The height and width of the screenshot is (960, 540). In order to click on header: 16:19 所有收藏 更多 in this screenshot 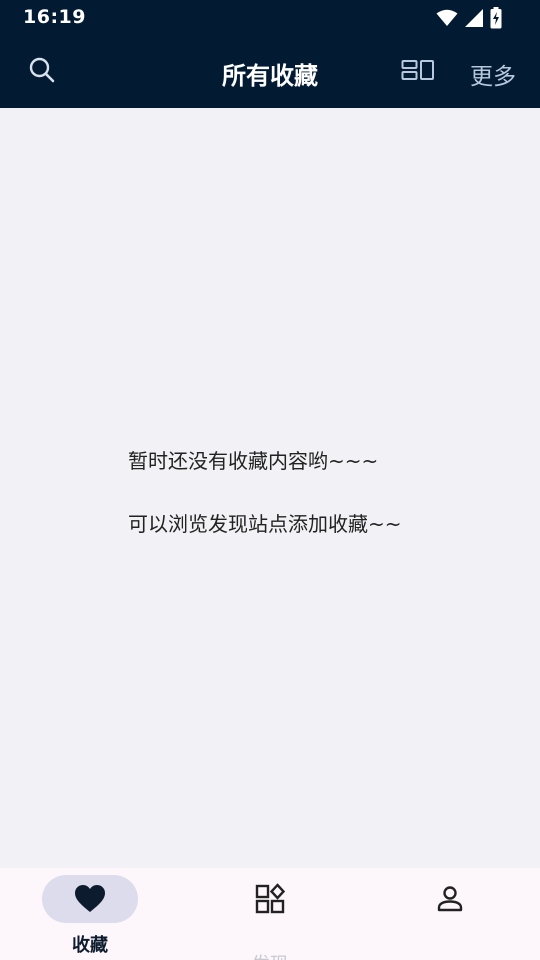, I will do `click(270, 54)`.